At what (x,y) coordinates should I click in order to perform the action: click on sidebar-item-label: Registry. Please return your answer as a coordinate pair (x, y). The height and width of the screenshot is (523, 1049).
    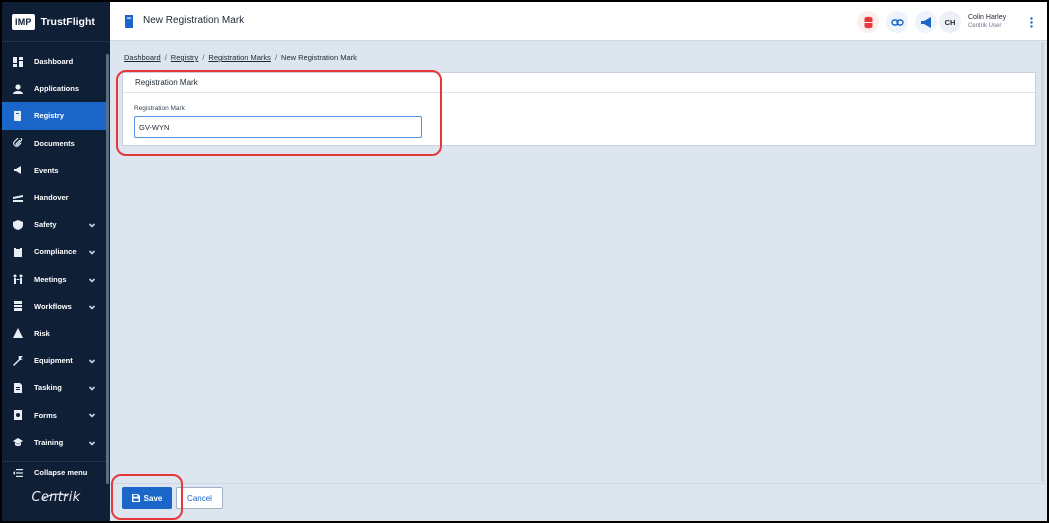
    Looking at the image, I should click on (49, 116).